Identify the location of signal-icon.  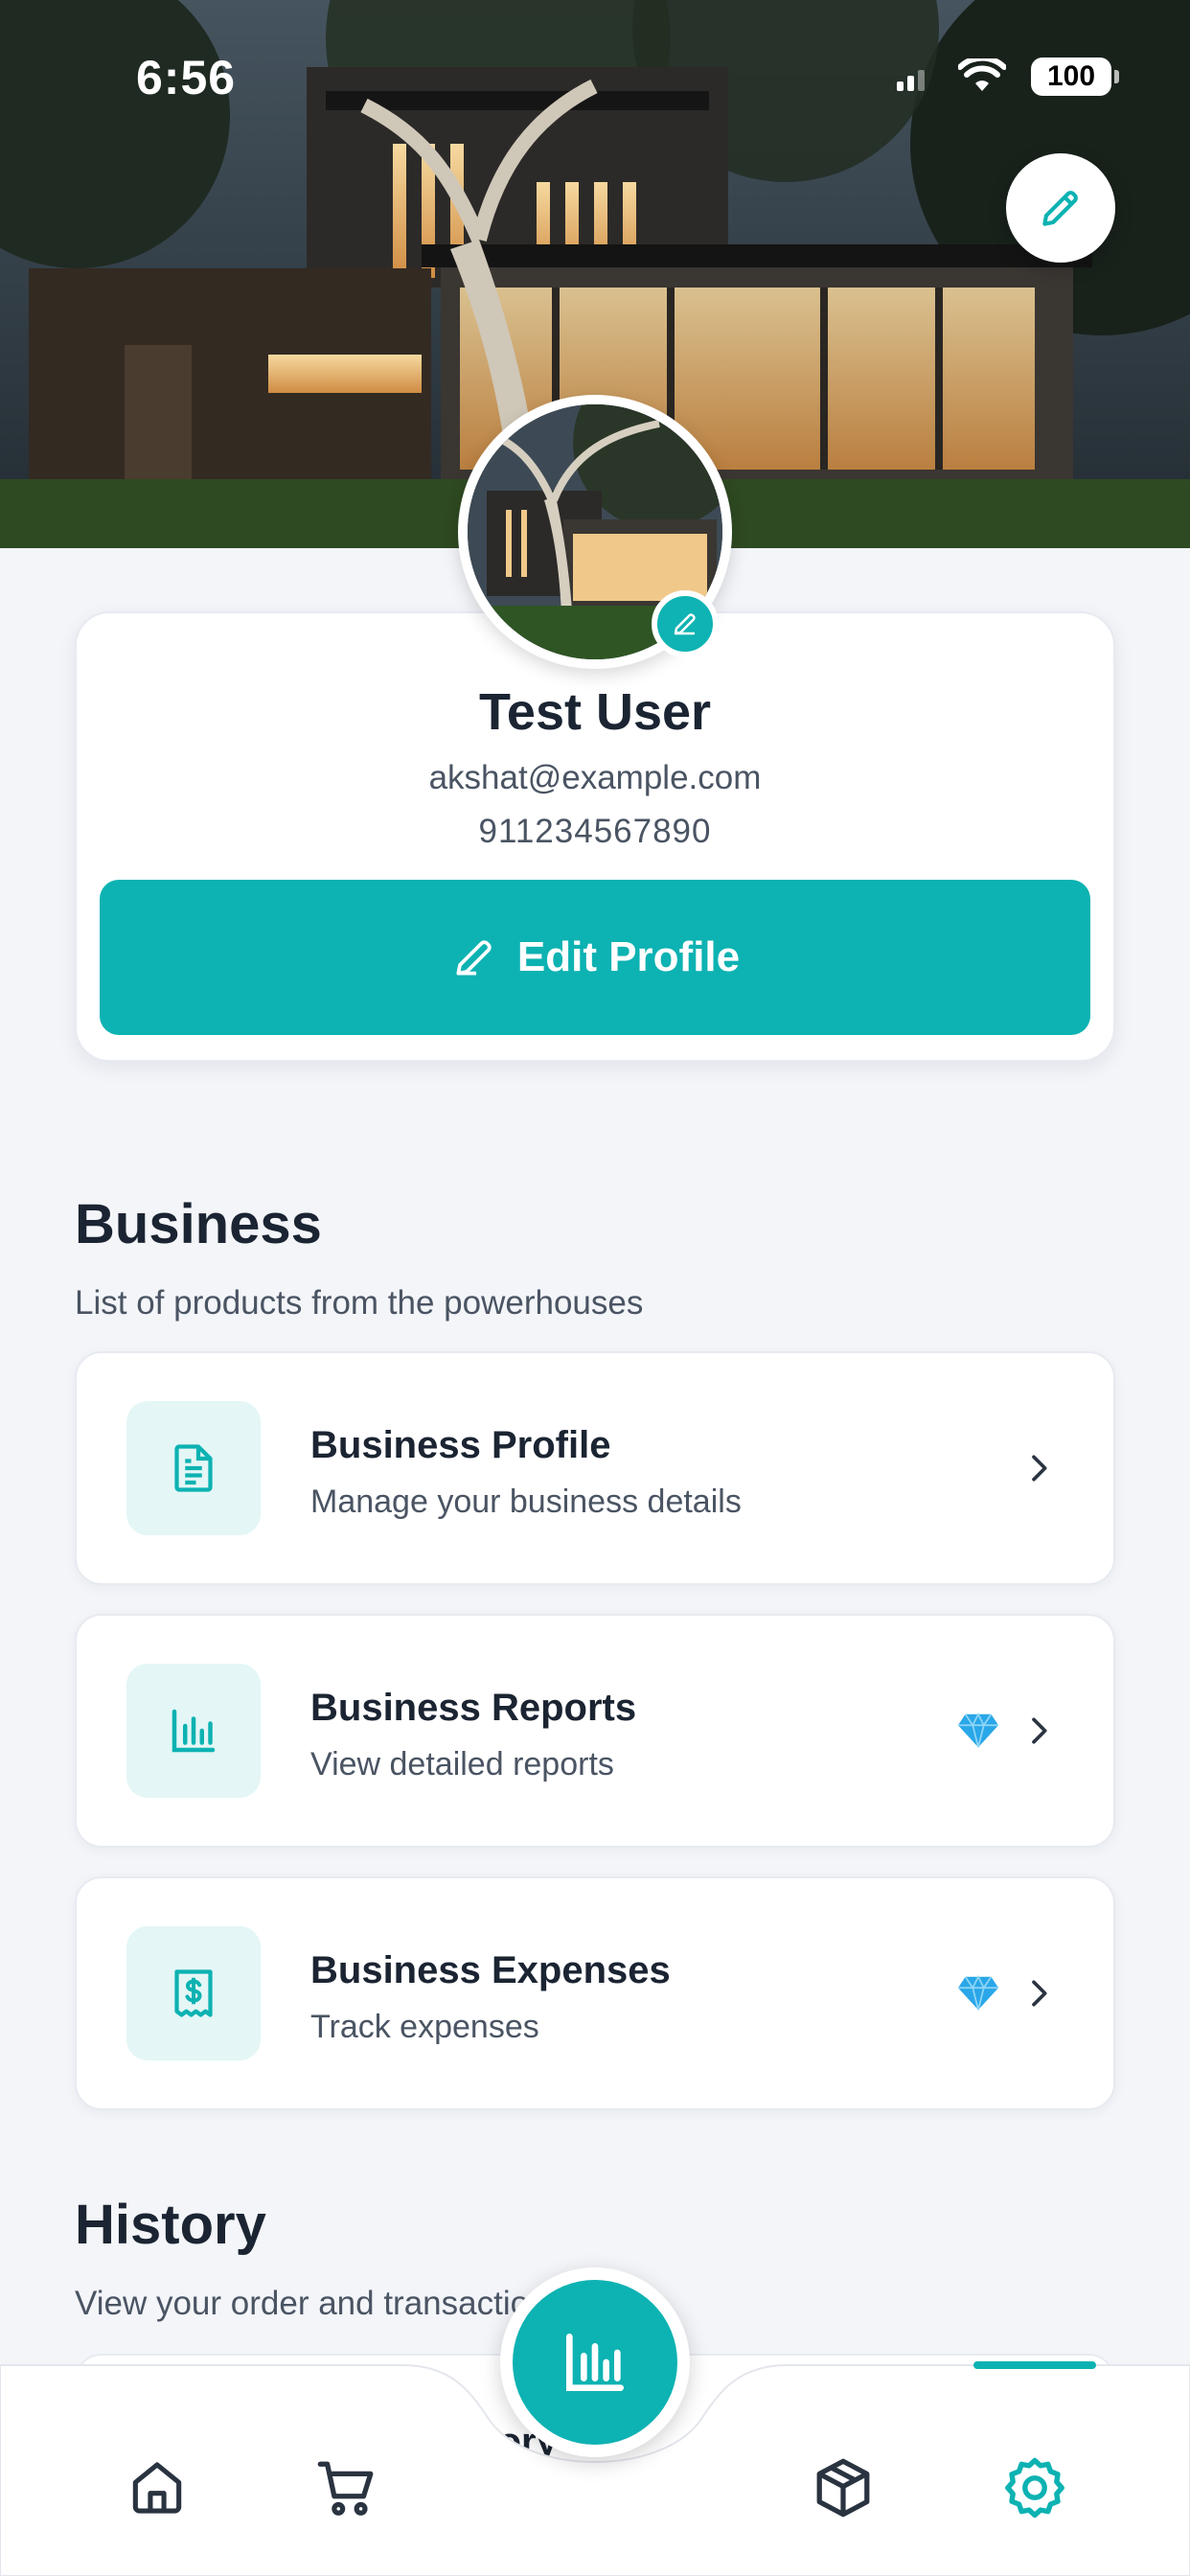
(911, 80).